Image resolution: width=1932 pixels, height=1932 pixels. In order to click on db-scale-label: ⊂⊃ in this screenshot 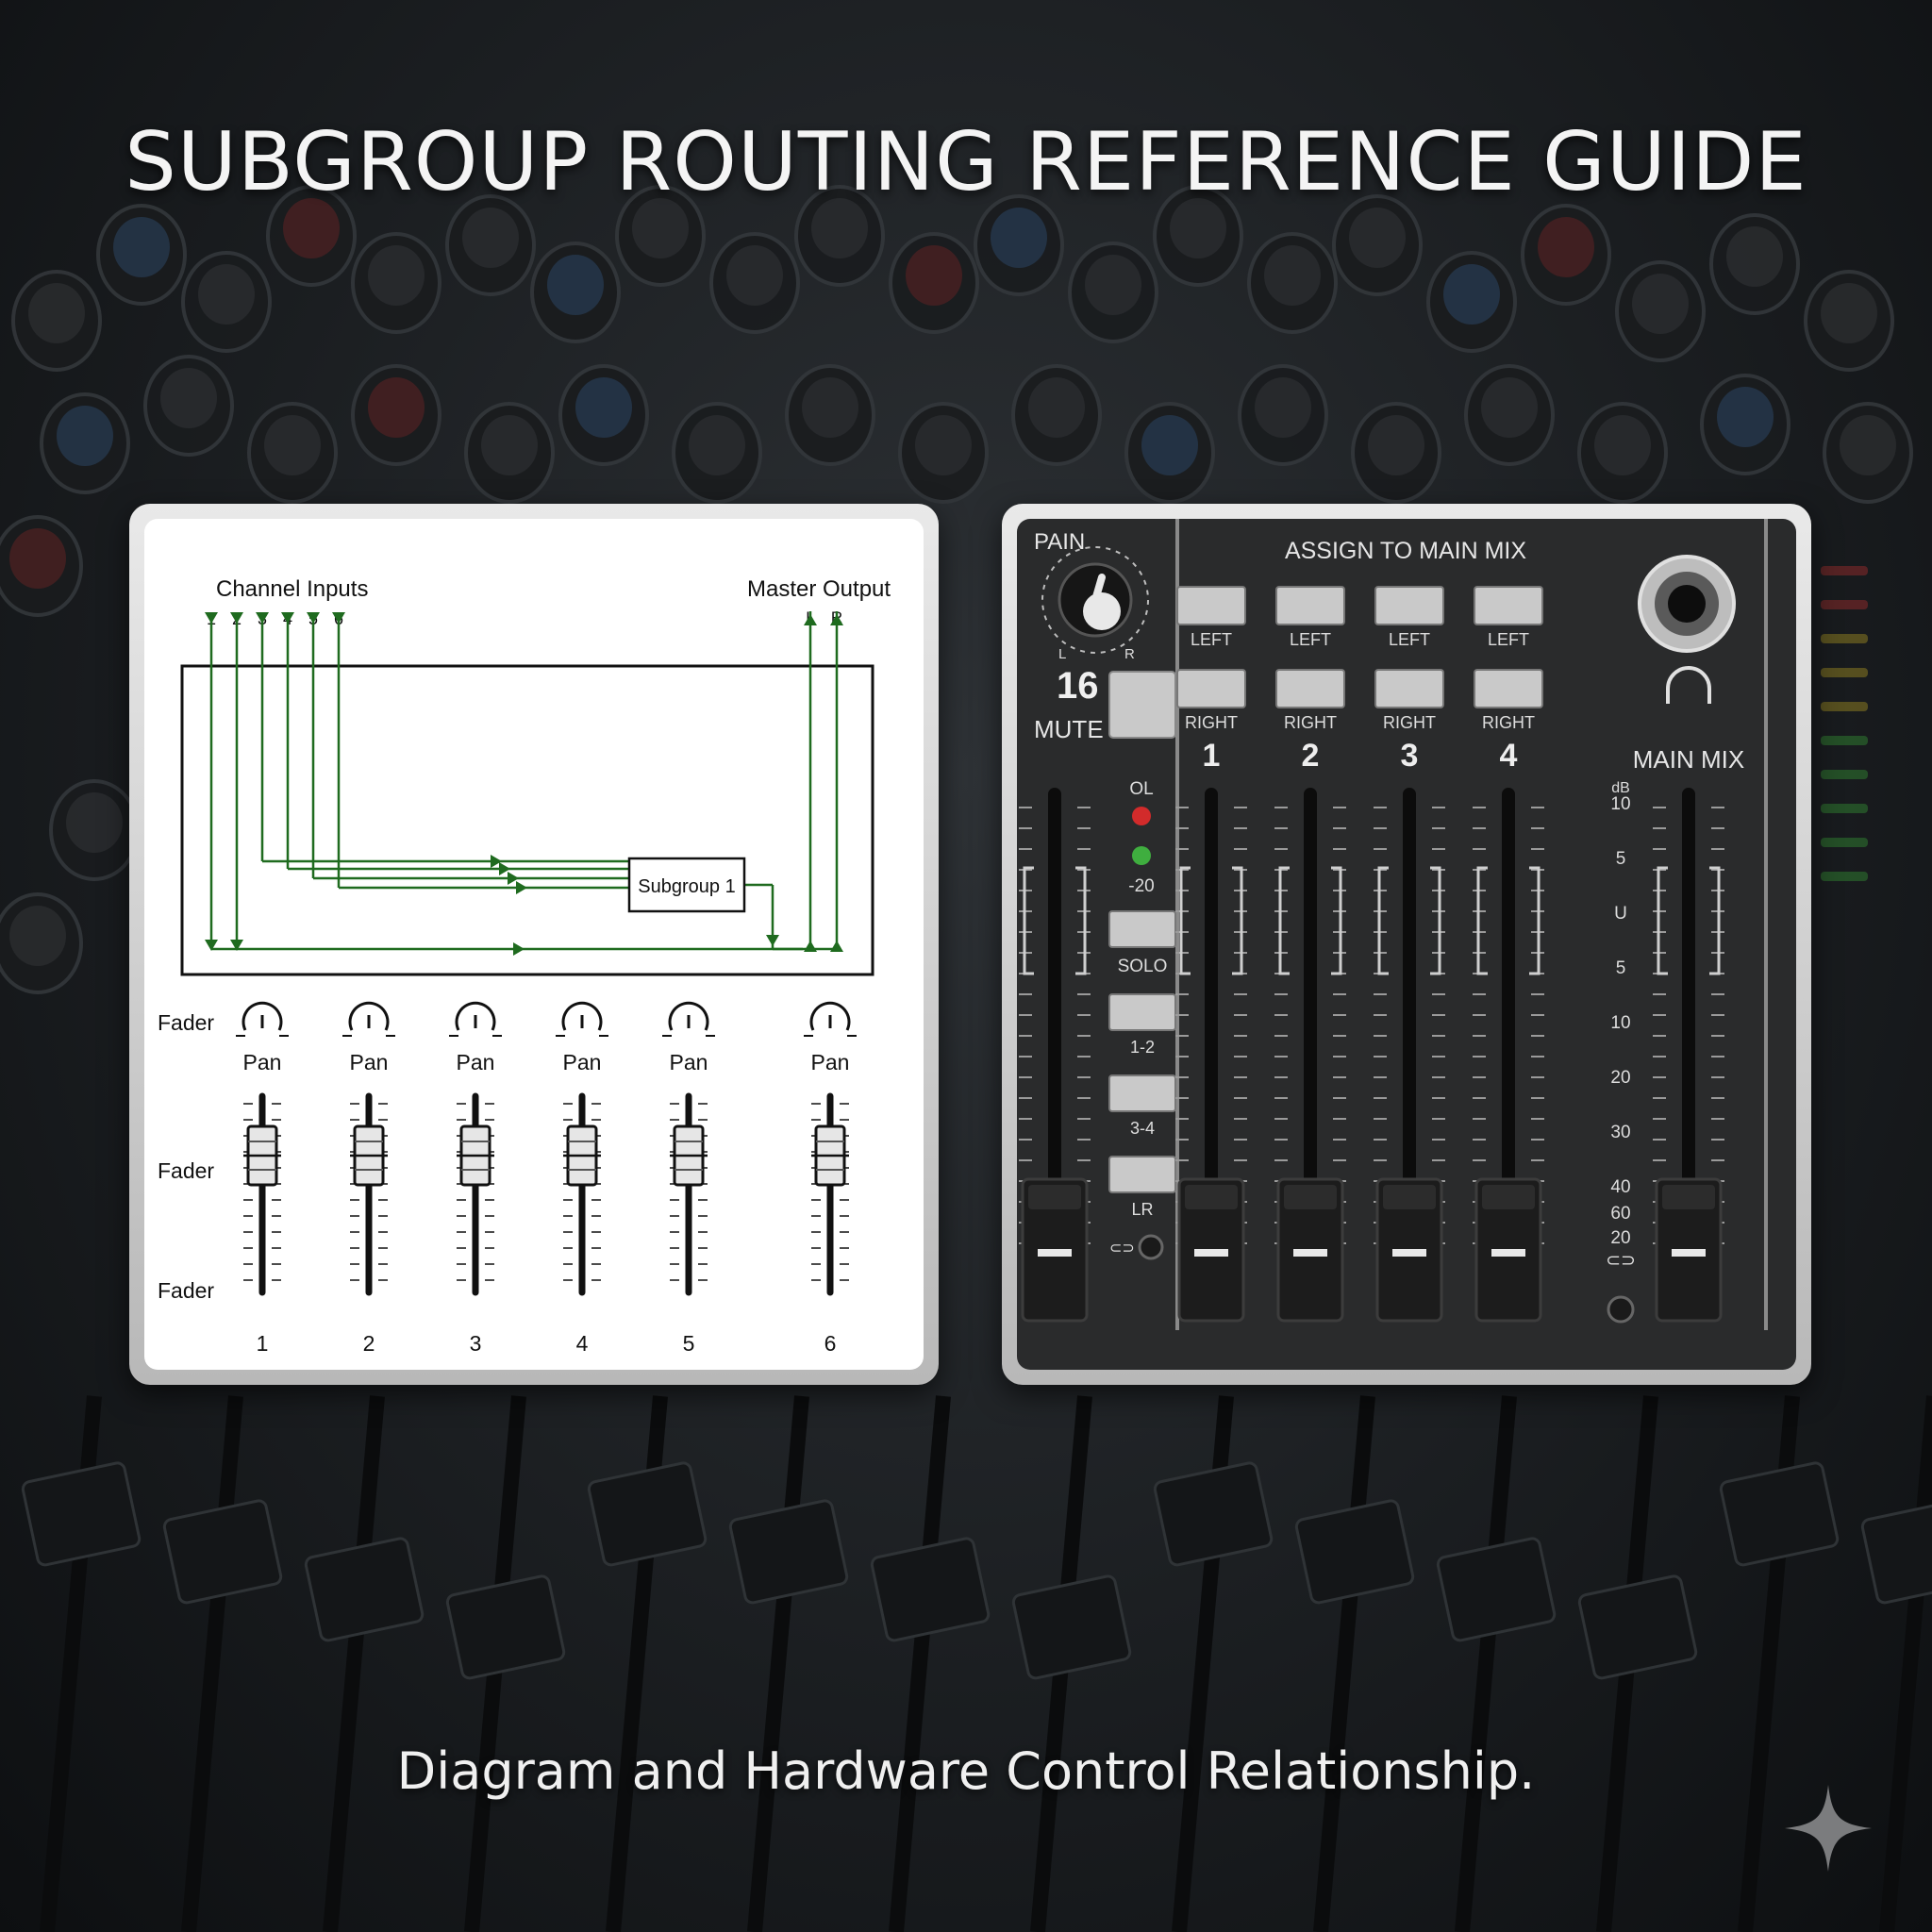, I will do `click(1621, 1261)`.